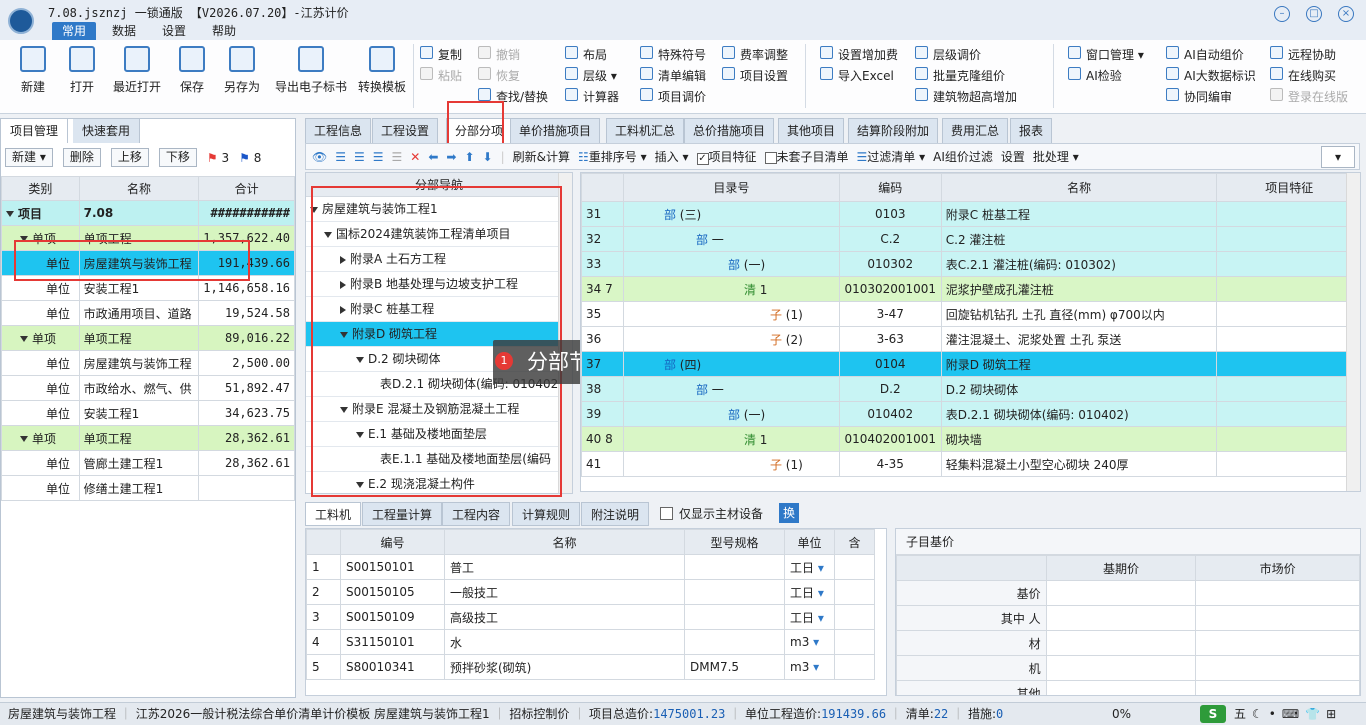 The image size is (1366, 725). What do you see at coordinates (1314, 14) in the screenshot?
I see `restore-icon: □` at bounding box center [1314, 14].